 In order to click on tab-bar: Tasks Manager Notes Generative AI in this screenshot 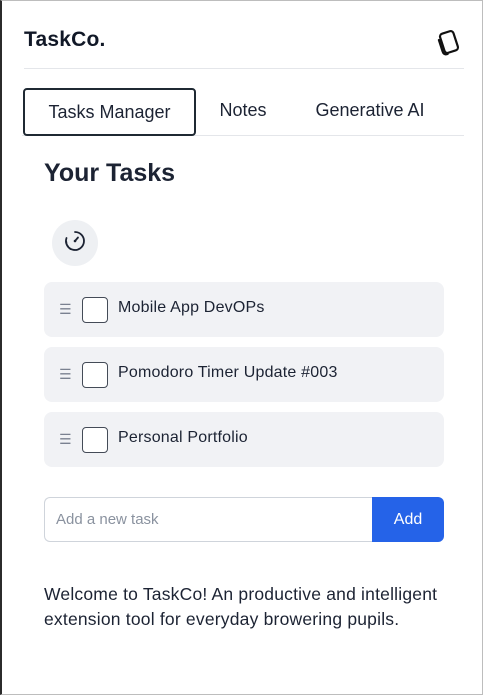, I will do `click(243, 112)`.